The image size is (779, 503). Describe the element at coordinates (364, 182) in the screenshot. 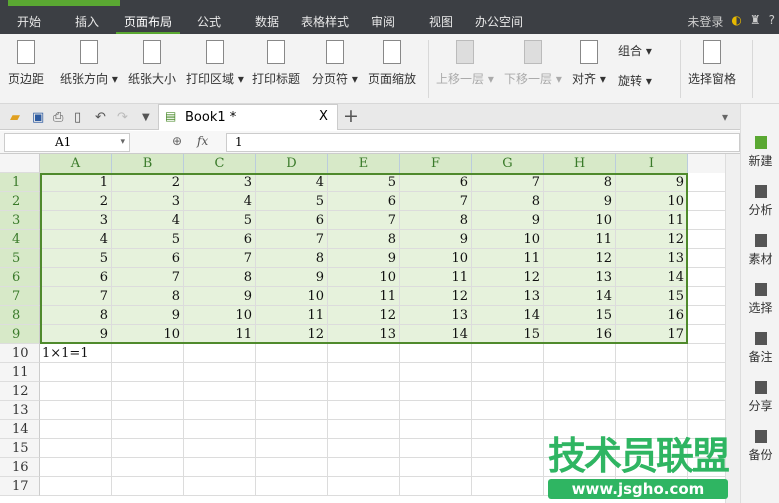

I see `cell: 5` at that location.